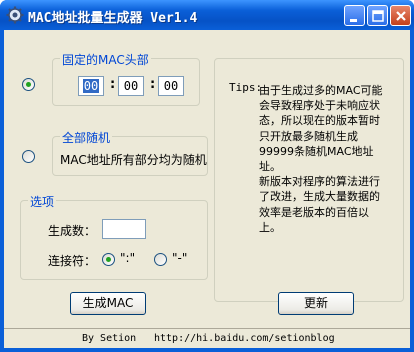  I want to click on maximize-icon, so click(378, 16).